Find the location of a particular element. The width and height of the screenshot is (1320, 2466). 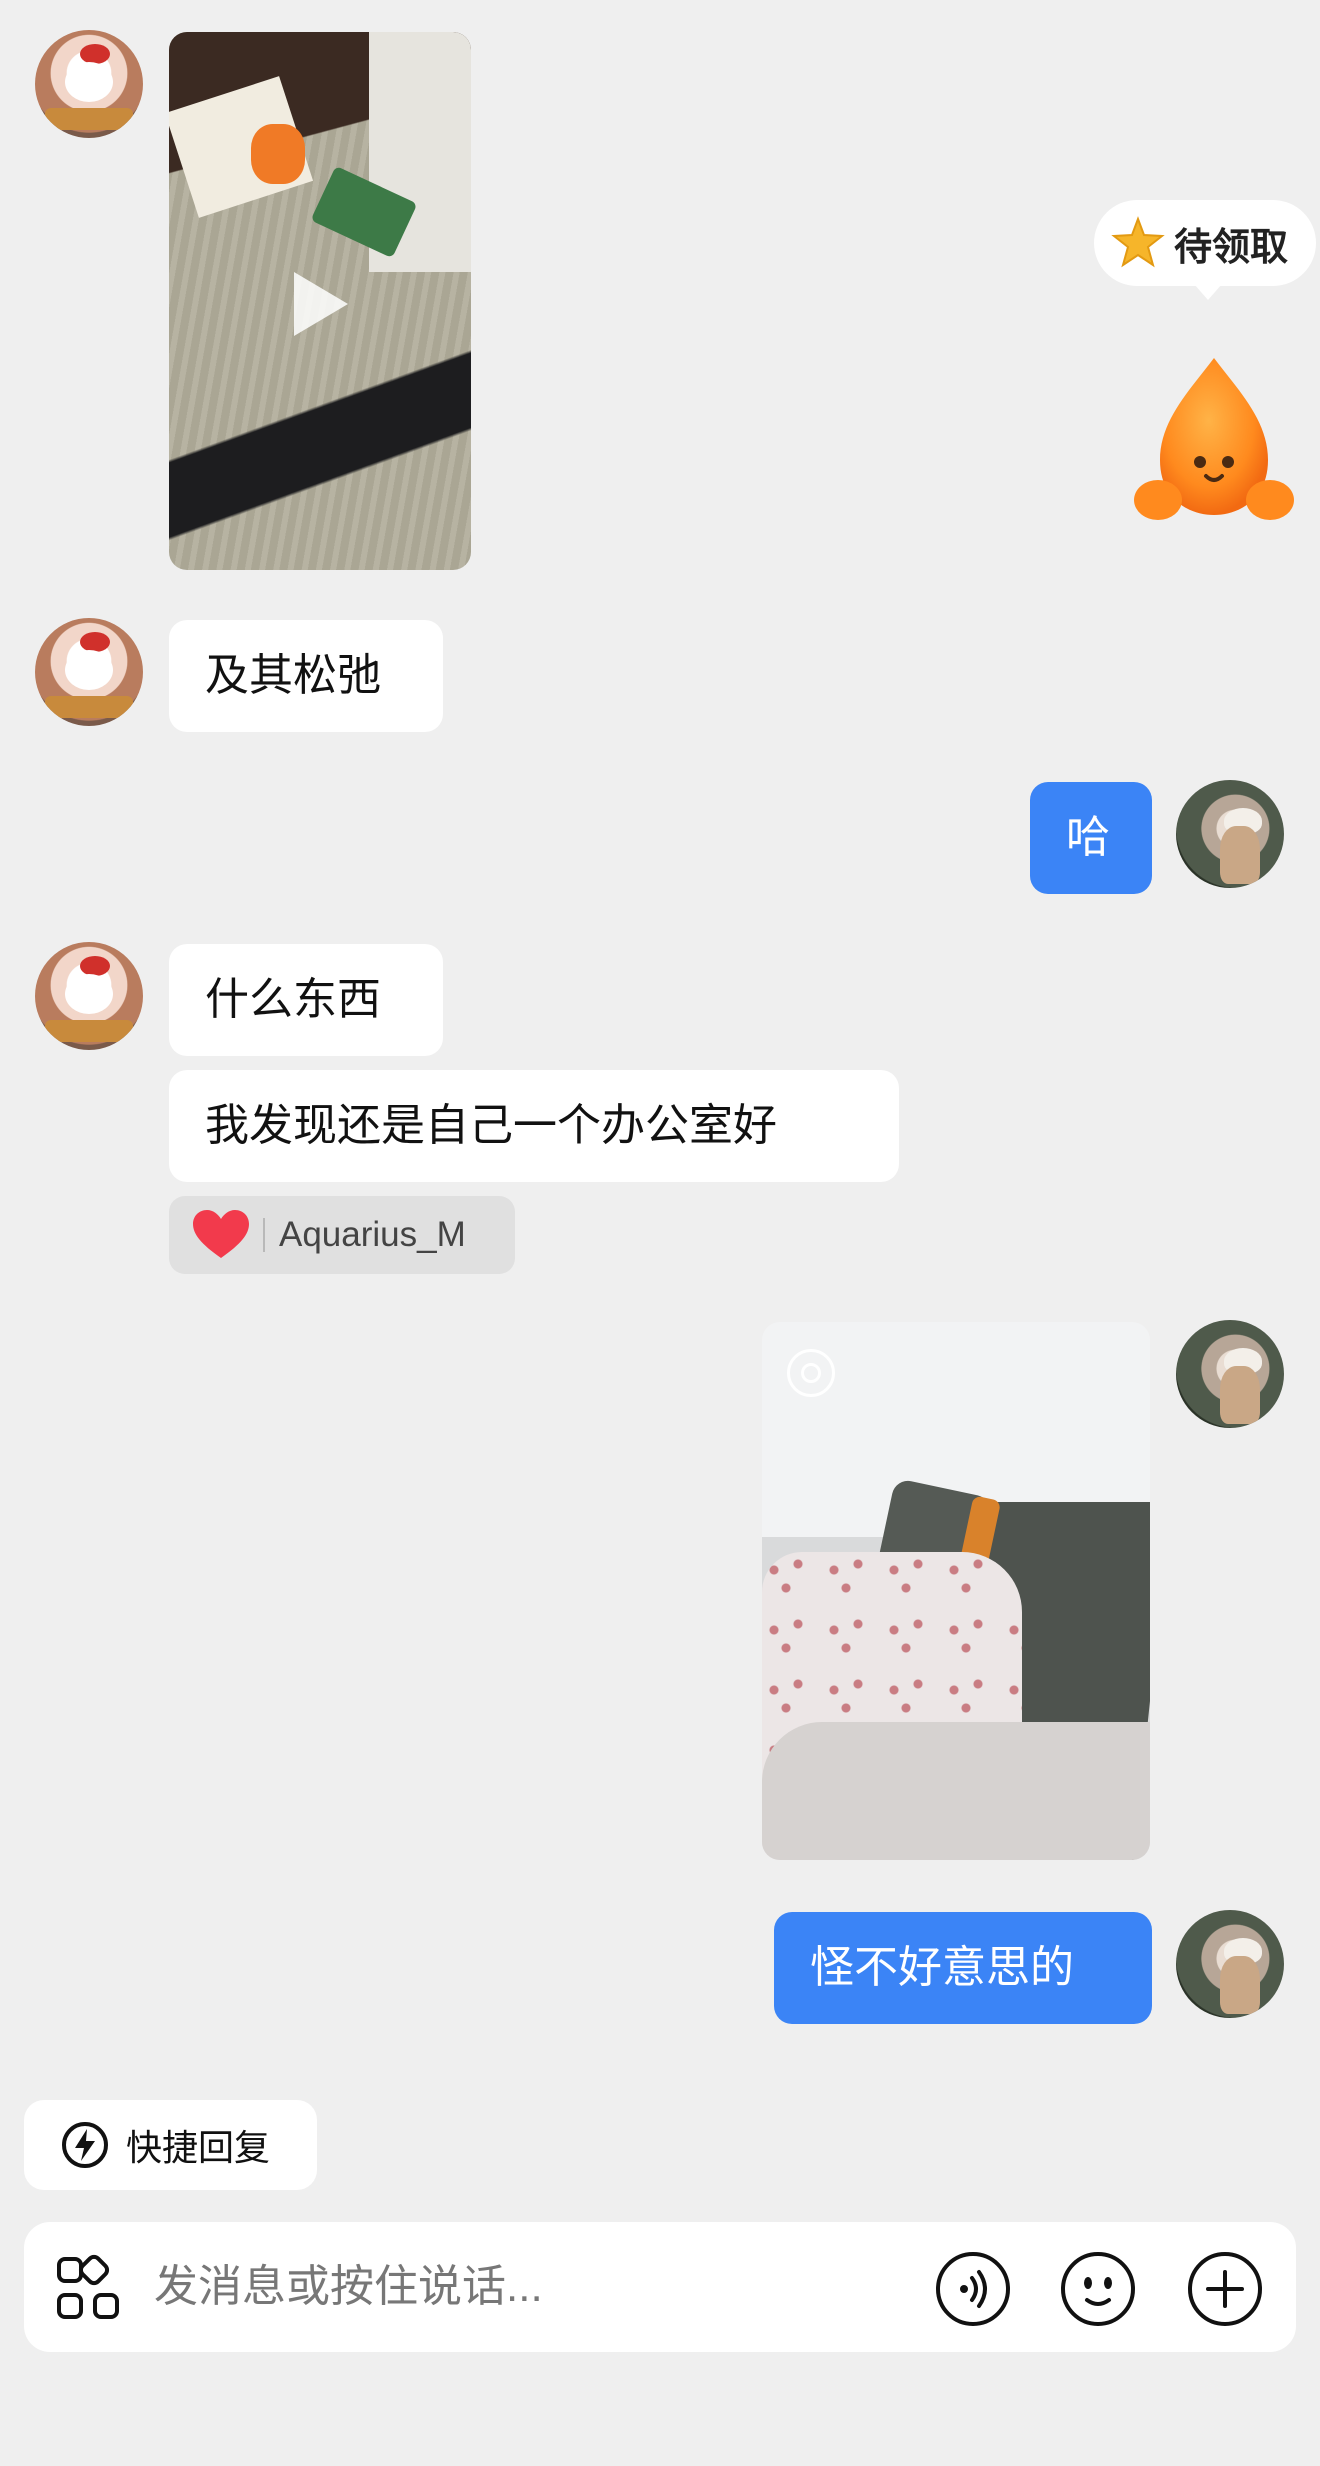

reaction-divider is located at coordinates (264, 1235).